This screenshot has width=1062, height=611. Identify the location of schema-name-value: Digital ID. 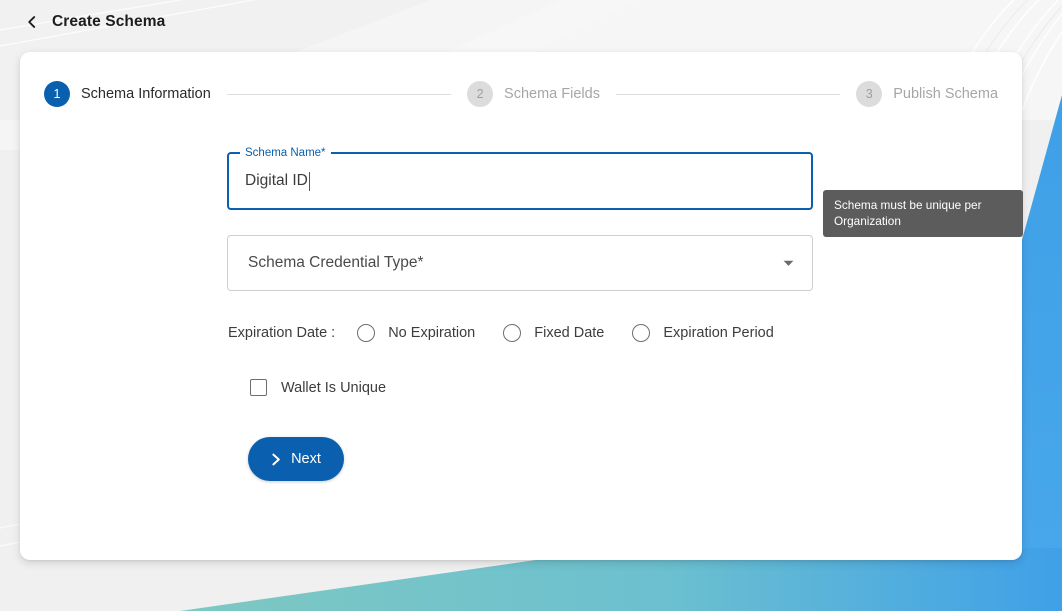
(276, 180).